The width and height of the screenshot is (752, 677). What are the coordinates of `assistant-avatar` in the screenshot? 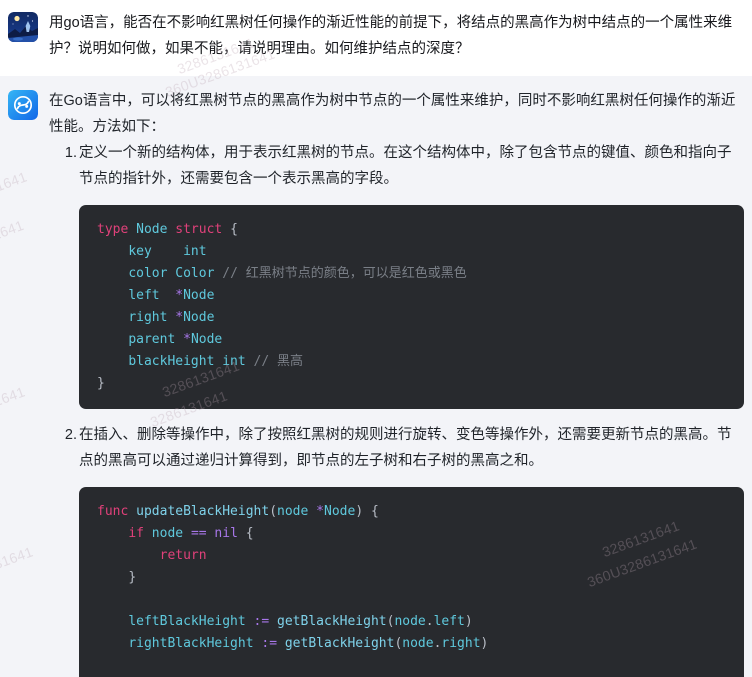 It's located at (23, 105).